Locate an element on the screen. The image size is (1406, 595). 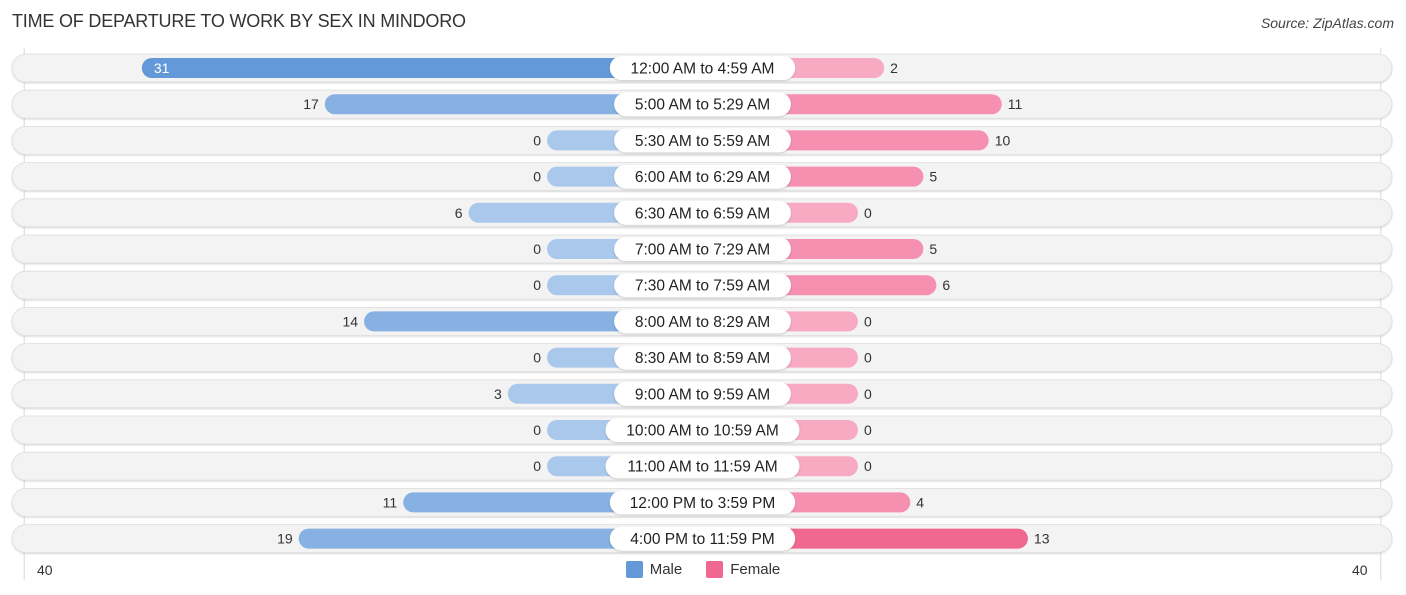
category-label: 6:30 AM to 6:59 AM is located at coordinates (702, 213).